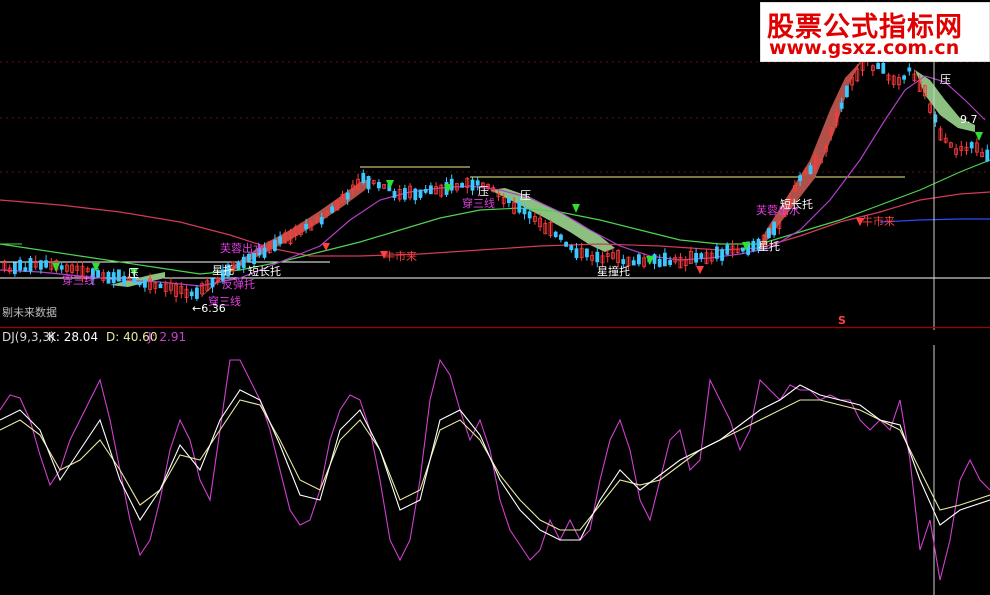 Image resolution: width=990 pixels, height=595 pixels. What do you see at coordinates (28, 337) in the screenshot?
I see `indicator-name: DJ(9,3,3)` at bounding box center [28, 337].